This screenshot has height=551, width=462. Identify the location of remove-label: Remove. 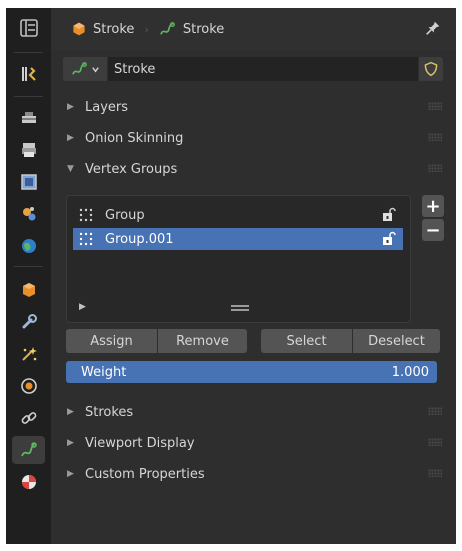
(202, 341).